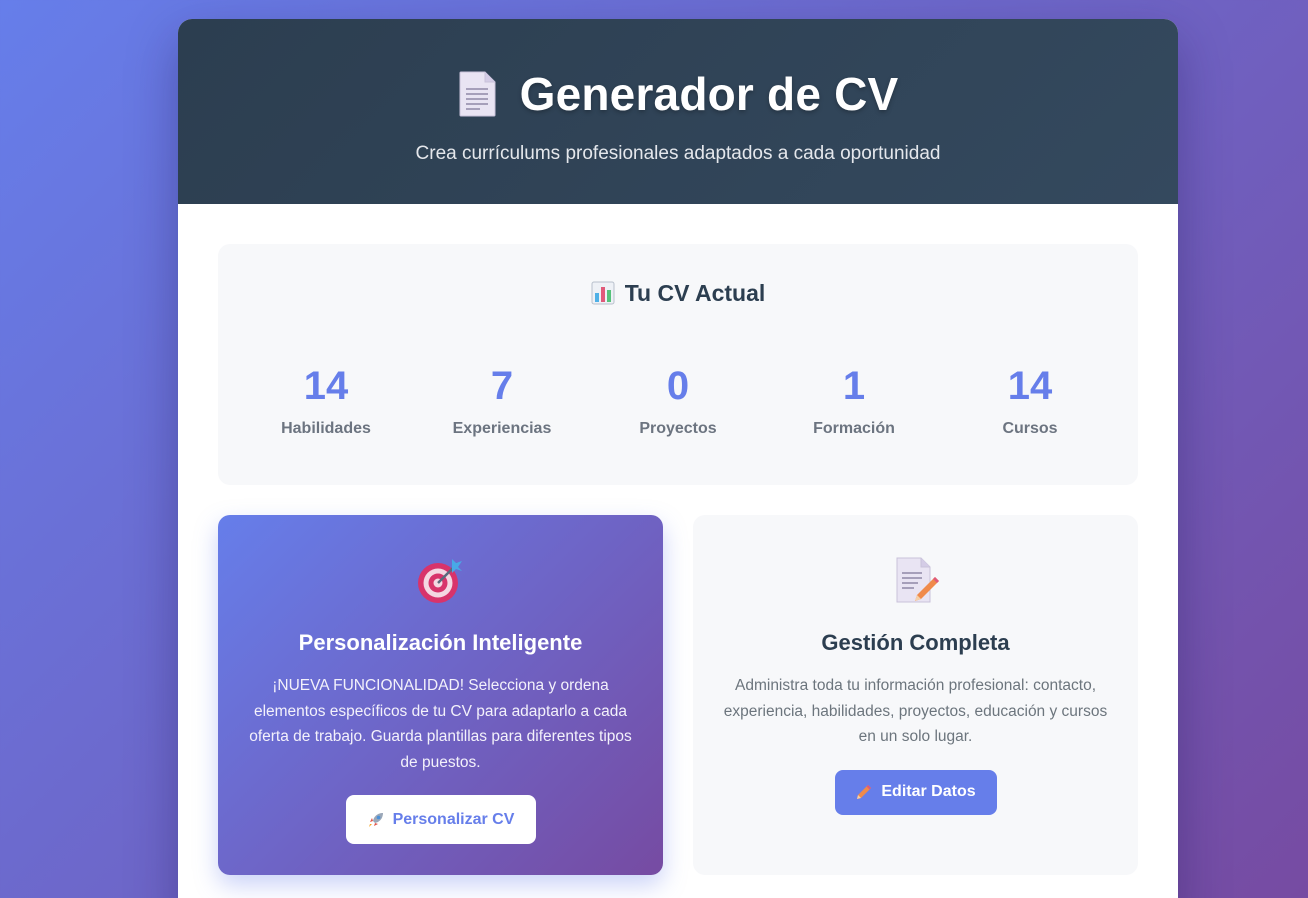 The height and width of the screenshot is (898, 1308). What do you see at coordinates (439, 581) in the screenshot?
I see `target-icon` at bounding box center [439, 581].